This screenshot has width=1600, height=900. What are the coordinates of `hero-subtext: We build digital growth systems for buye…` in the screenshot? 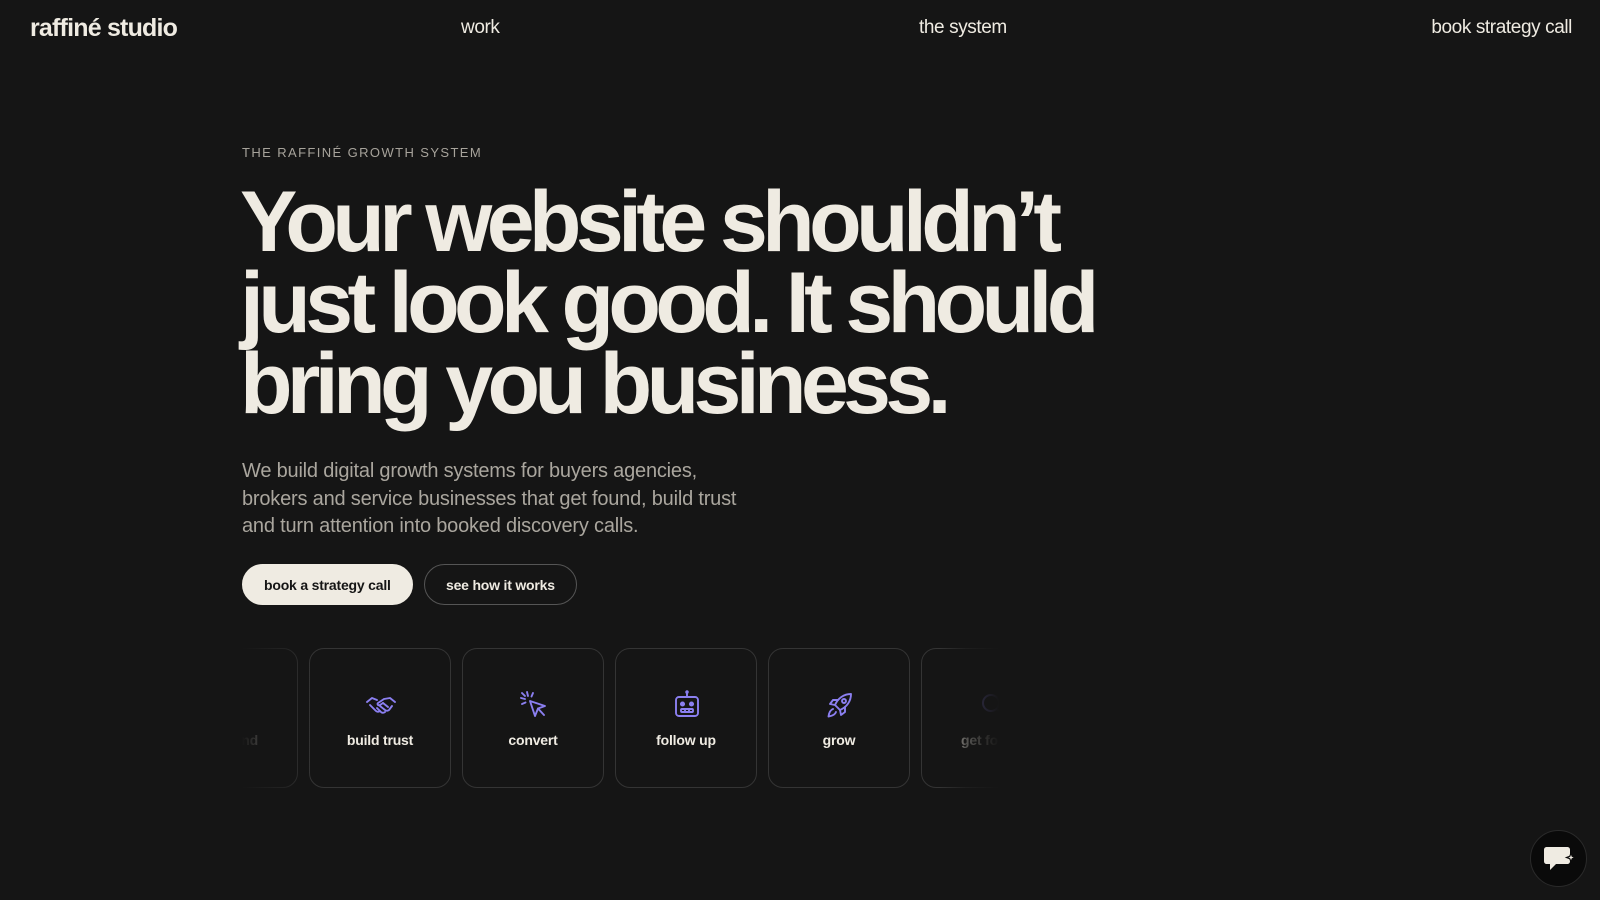 It's located at (489, 498).